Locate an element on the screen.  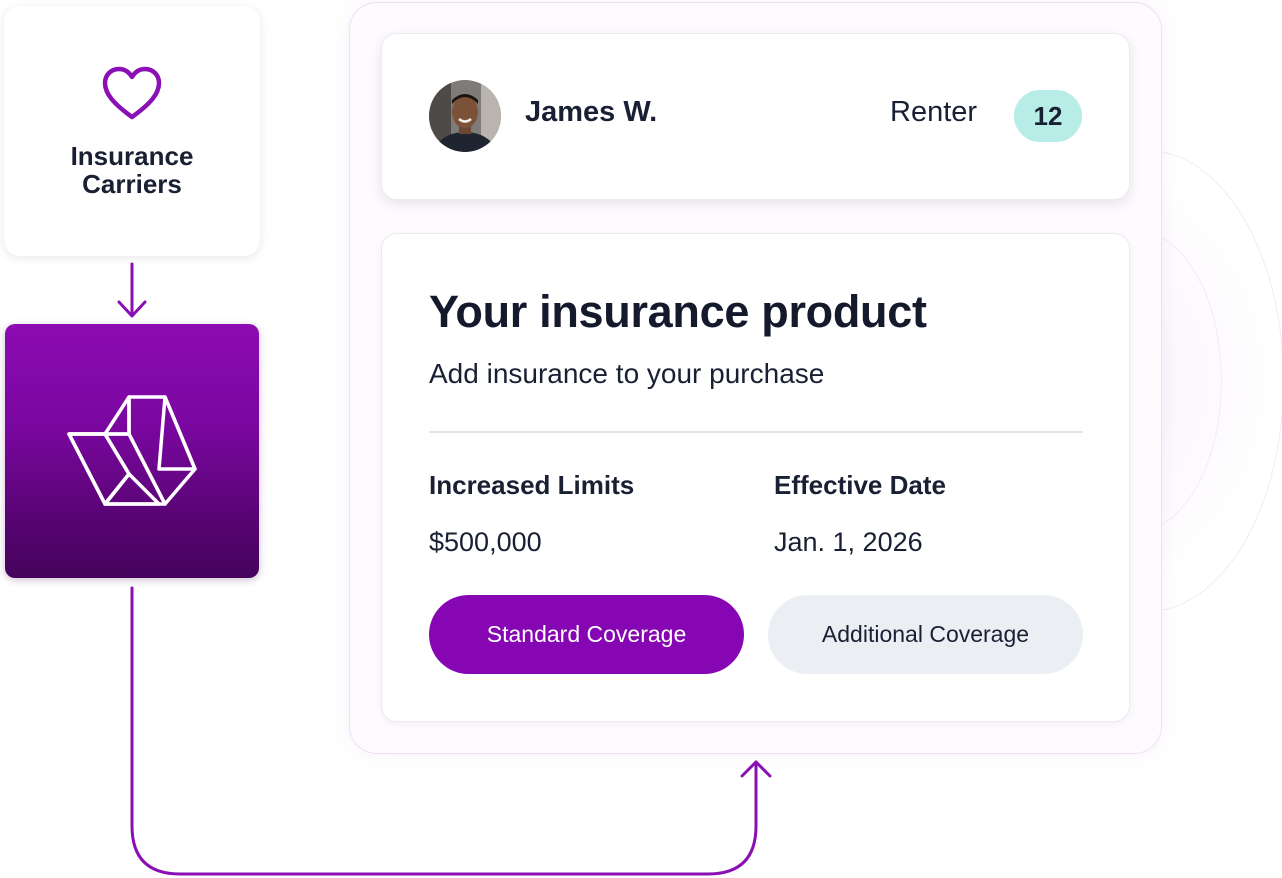
divider is located at coordinates (756, 432).